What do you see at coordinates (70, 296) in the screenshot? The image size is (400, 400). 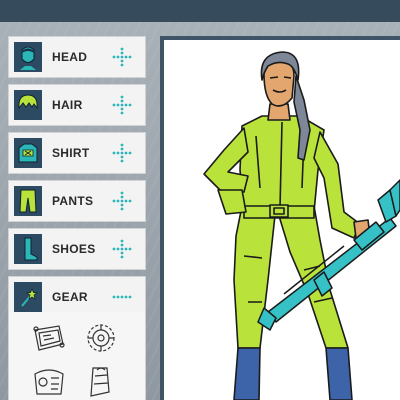 I see `category-label: GEAR` at bounding box center [70, 296].